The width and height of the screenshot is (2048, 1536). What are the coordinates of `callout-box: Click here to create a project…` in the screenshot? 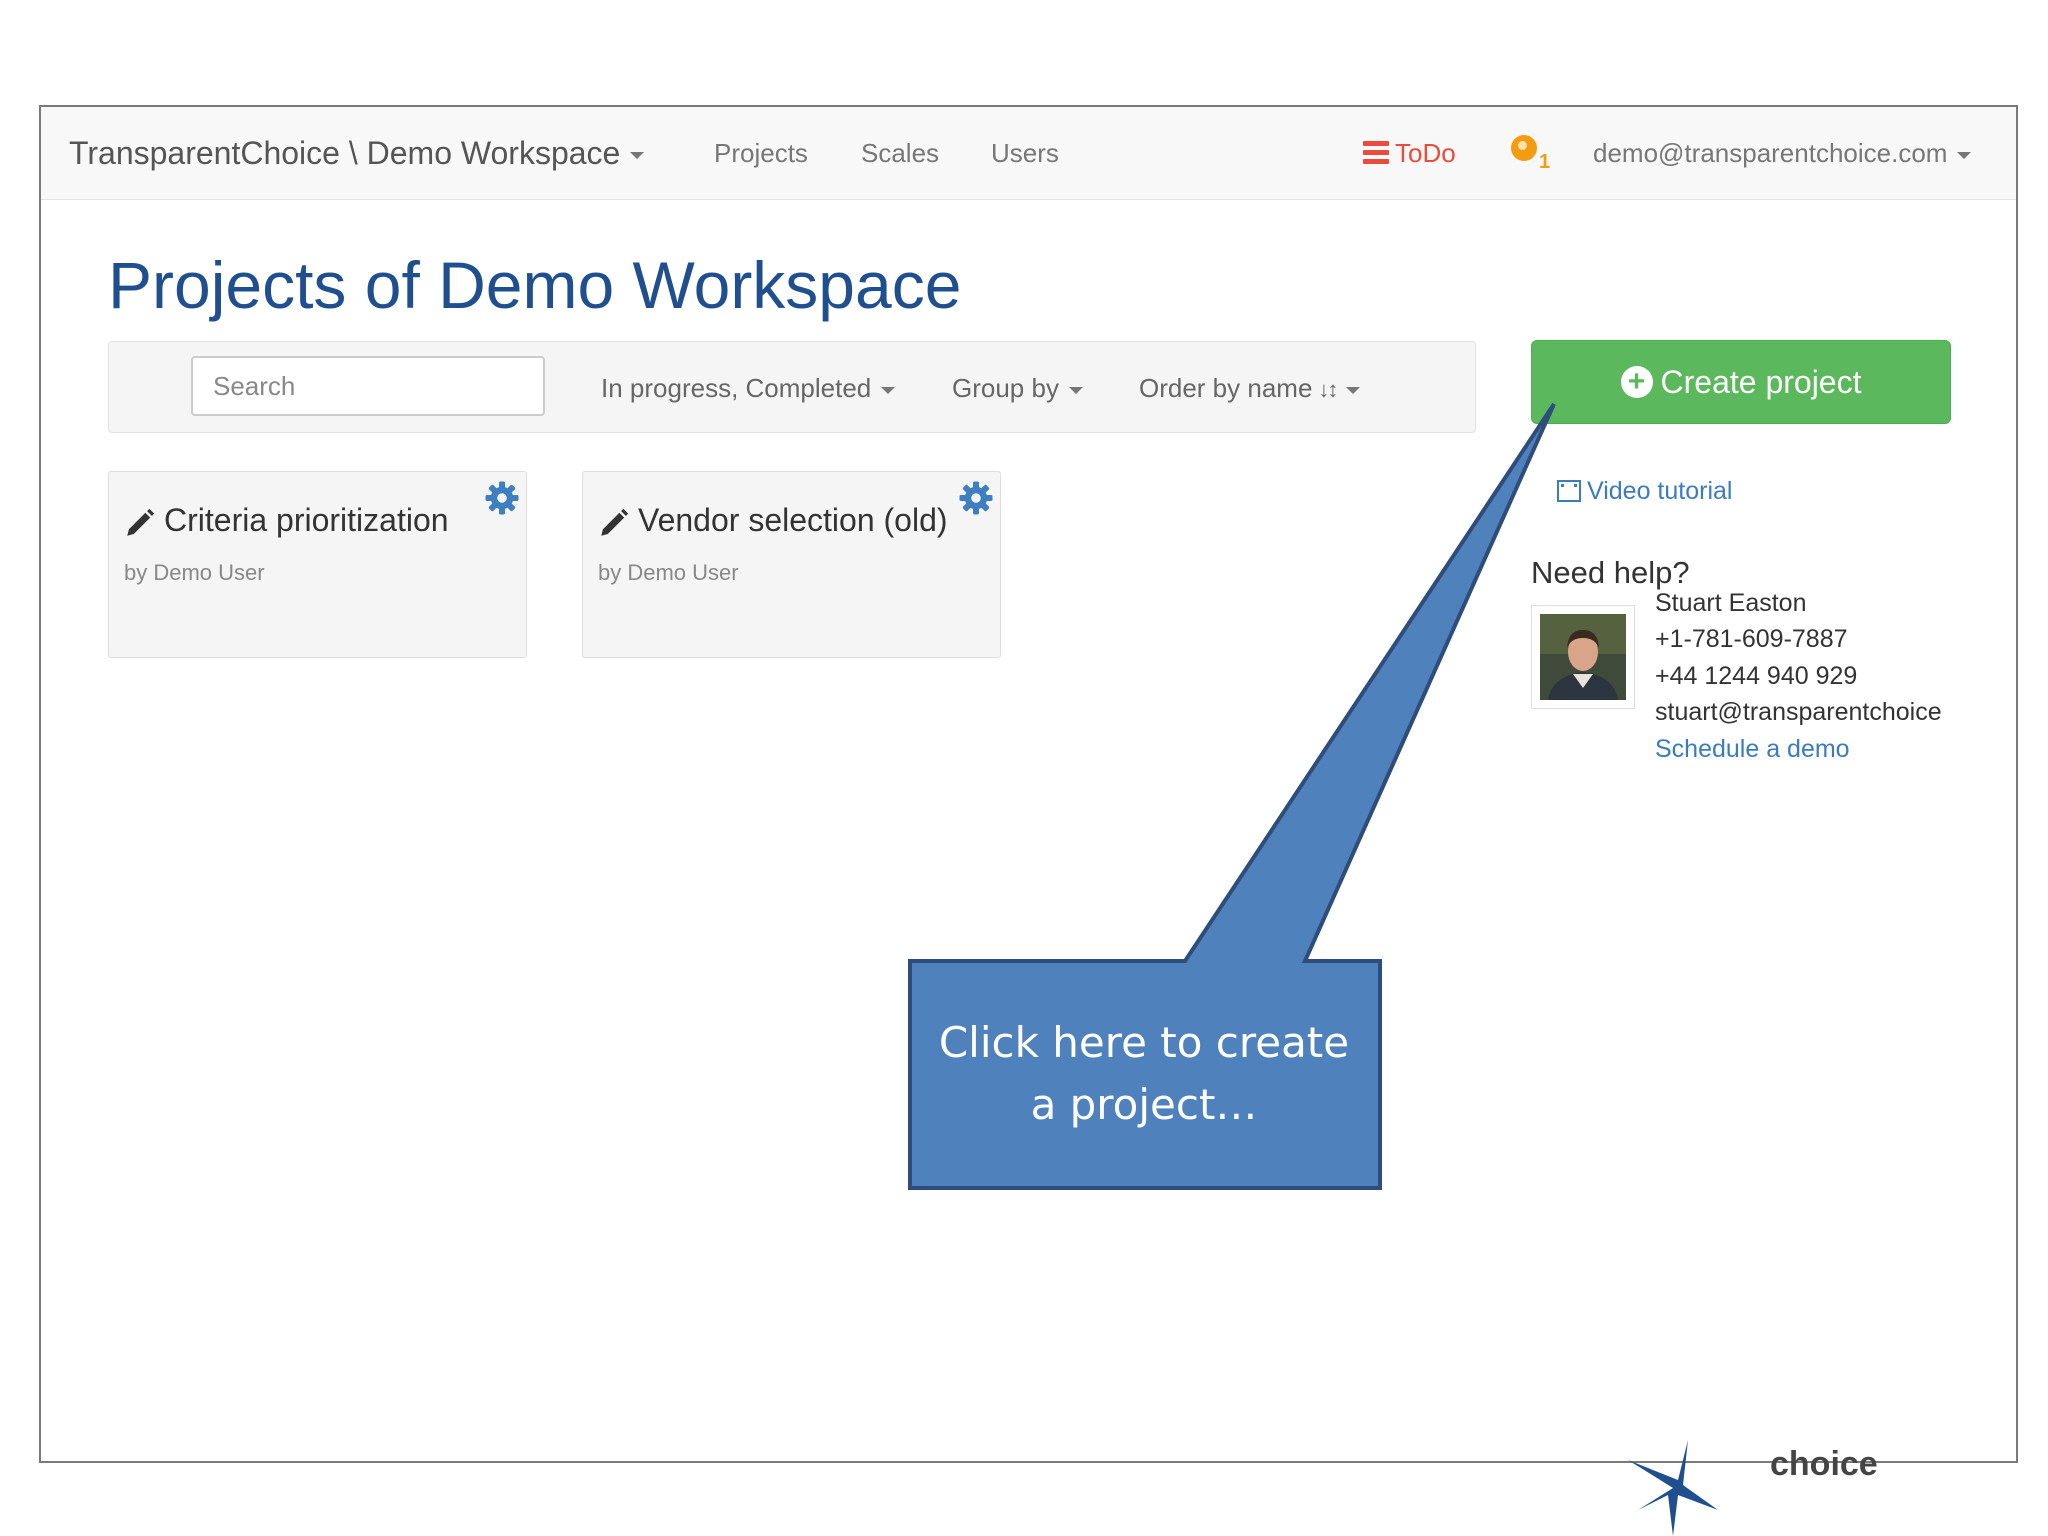 It's located at (1144, 1074).